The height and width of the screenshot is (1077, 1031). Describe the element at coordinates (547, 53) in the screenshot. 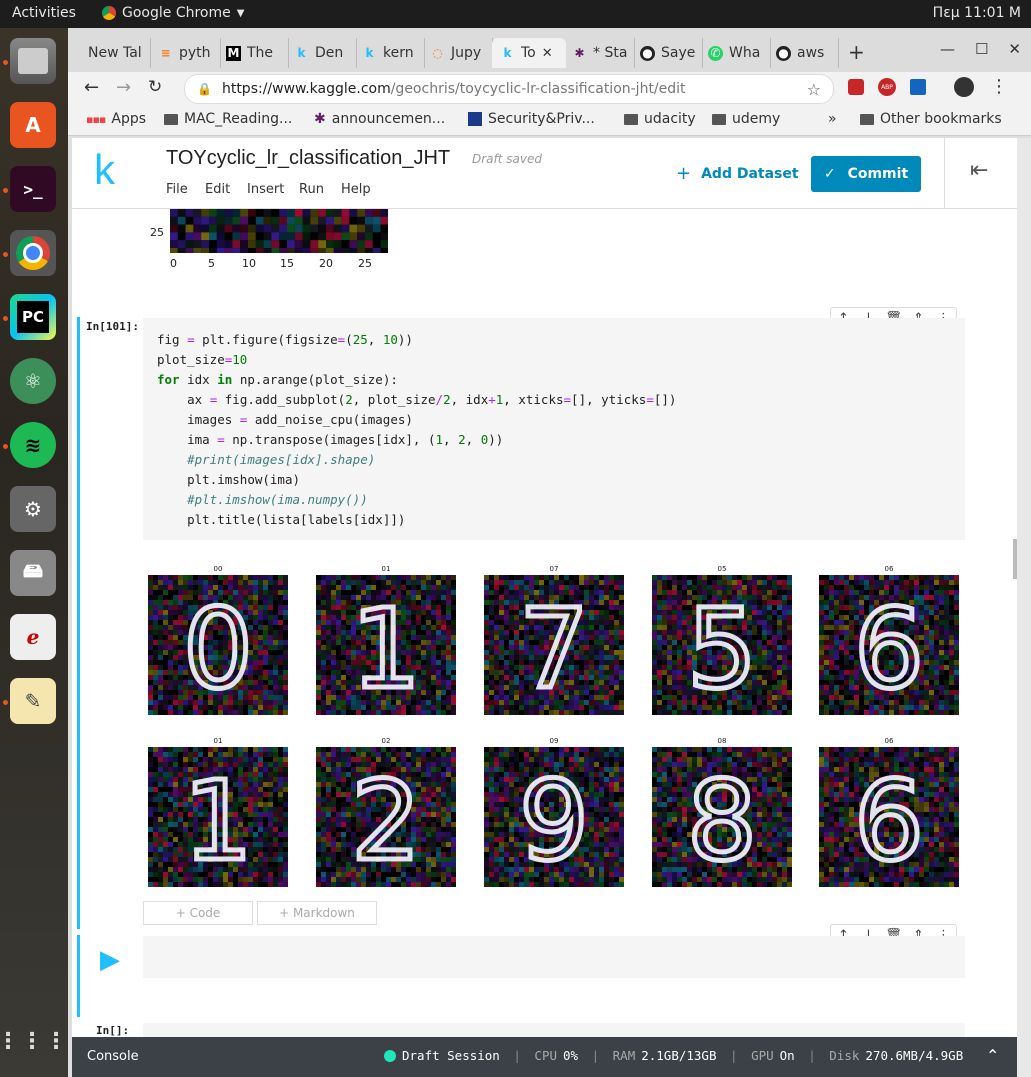

I see `close-icon: ✕` at that location.